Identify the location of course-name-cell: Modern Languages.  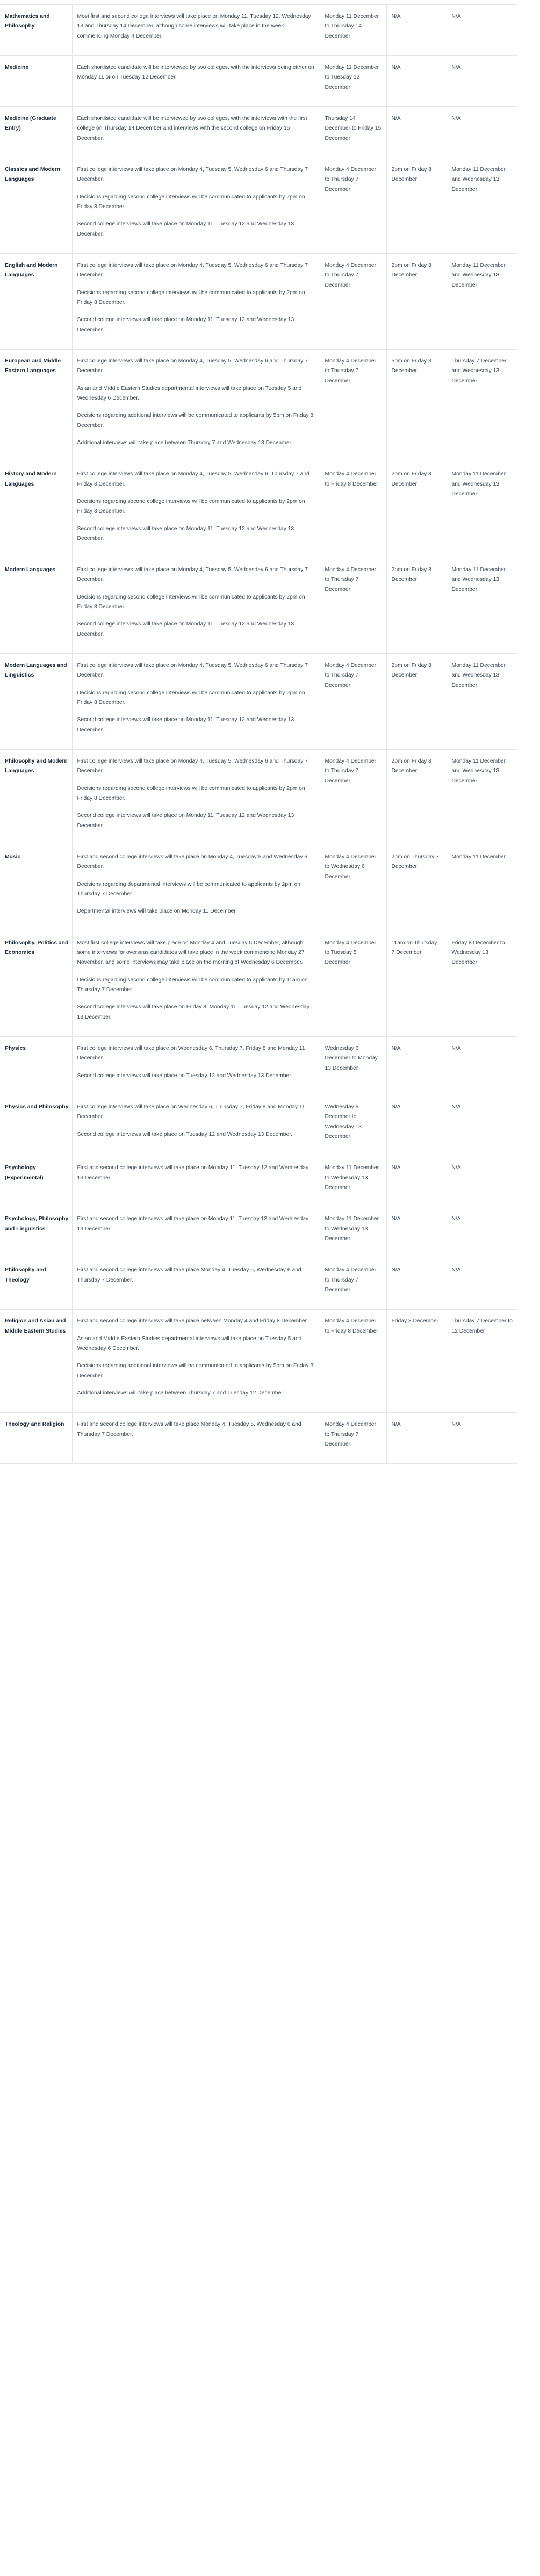
(36, 606).